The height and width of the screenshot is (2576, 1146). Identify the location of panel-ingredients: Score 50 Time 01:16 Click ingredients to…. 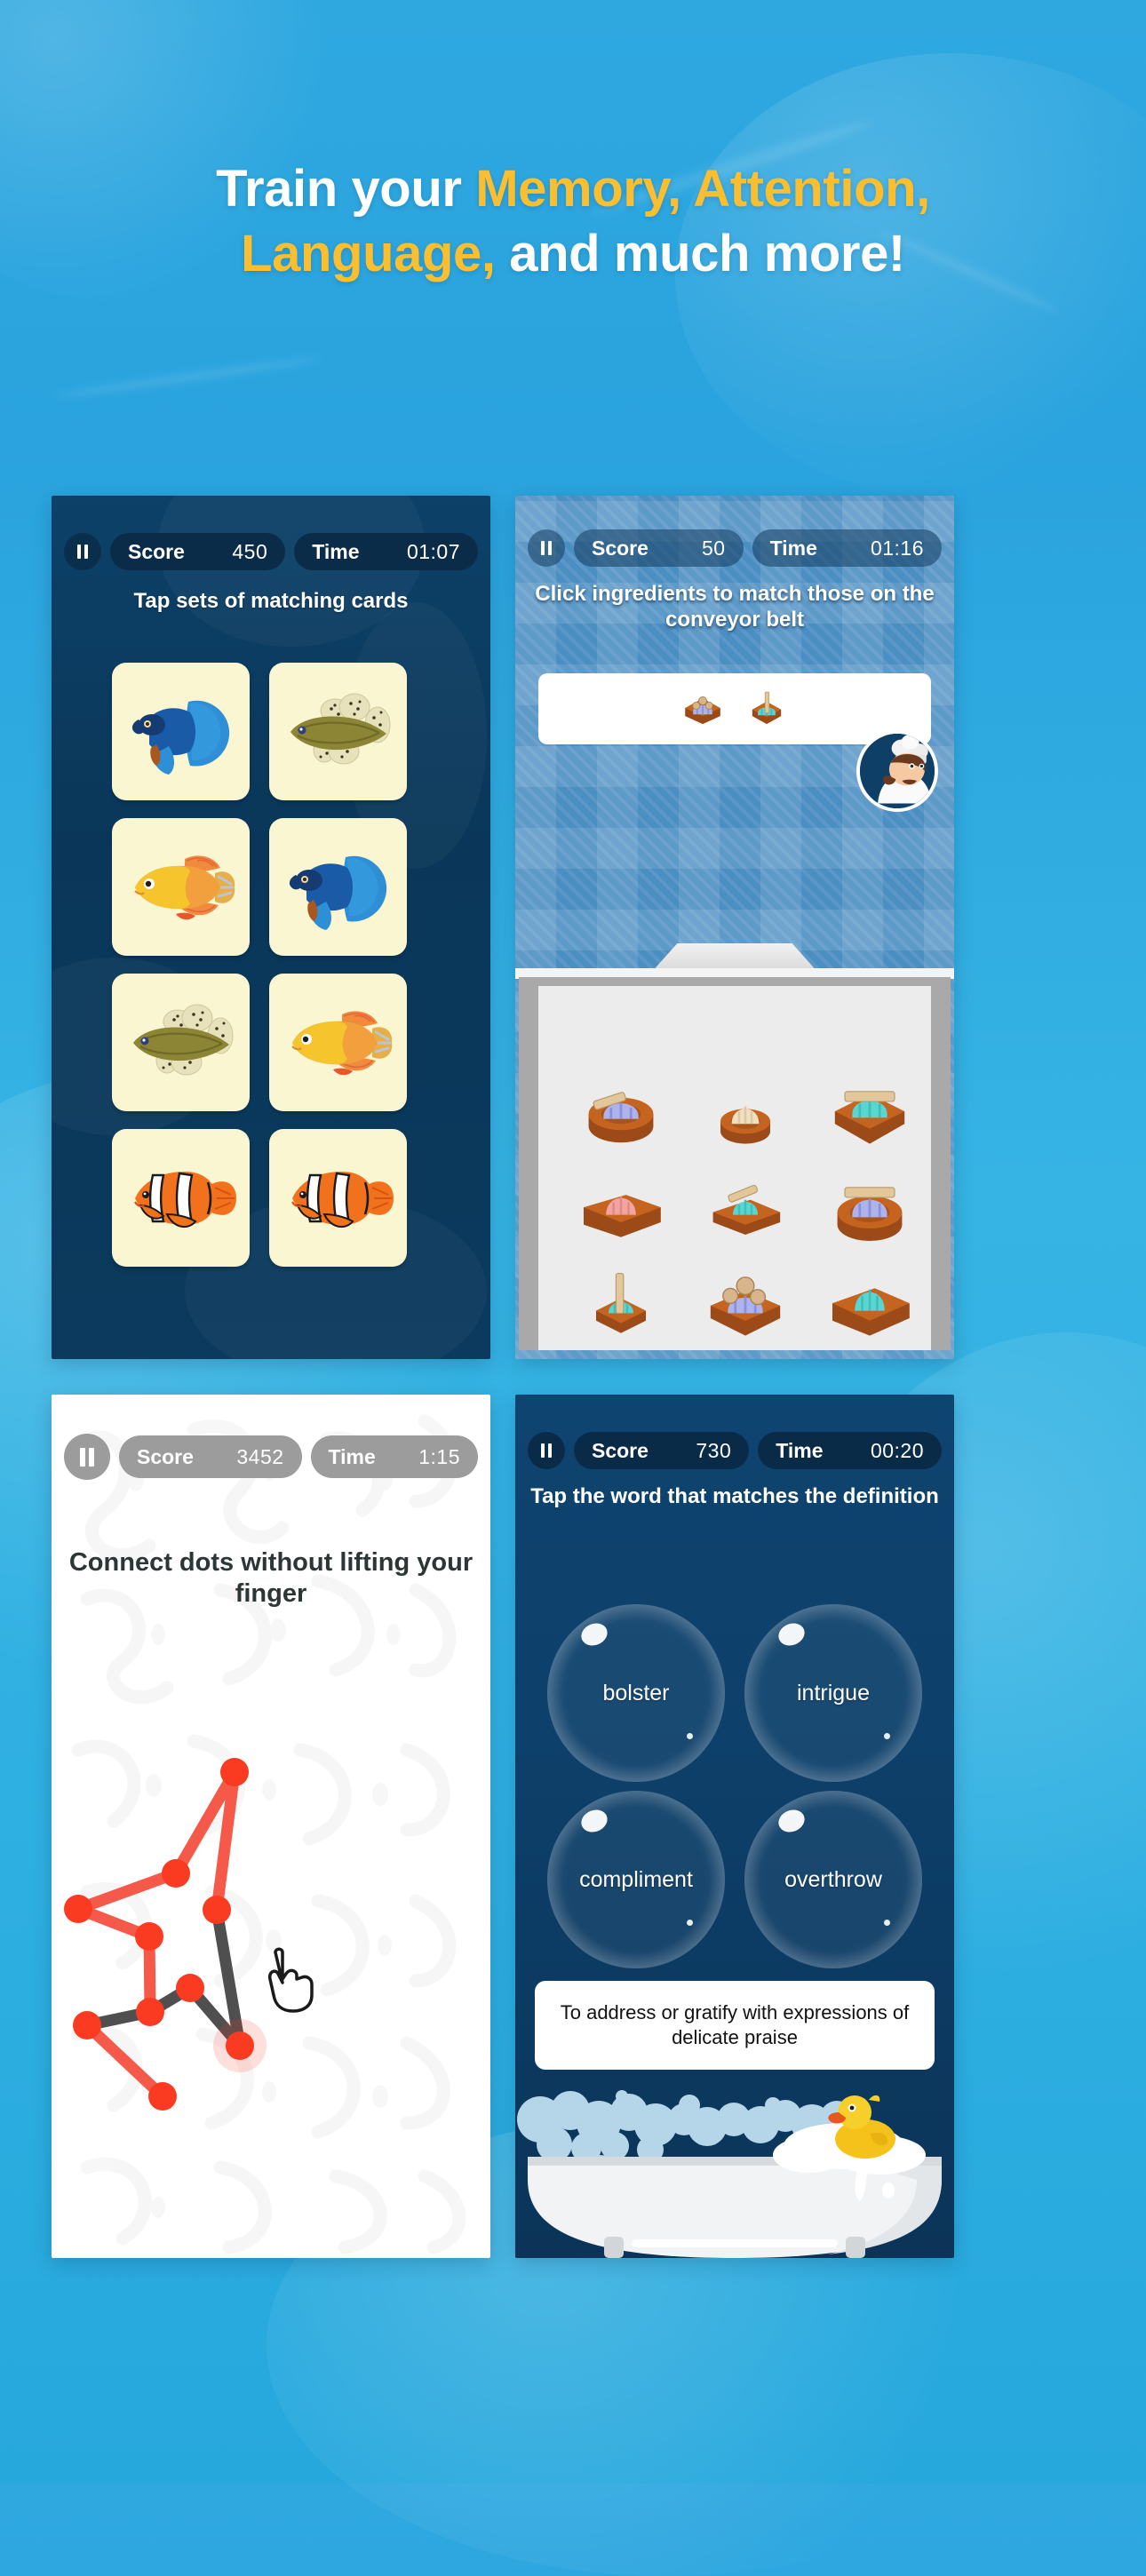
(734, 927).